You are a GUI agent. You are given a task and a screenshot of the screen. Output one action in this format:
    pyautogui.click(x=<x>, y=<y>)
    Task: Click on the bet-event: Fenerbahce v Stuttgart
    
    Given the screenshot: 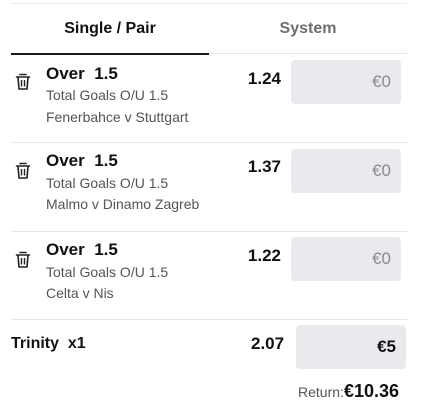 What is the action you would take?
    pyautogui.click(x=117, y=117)
    